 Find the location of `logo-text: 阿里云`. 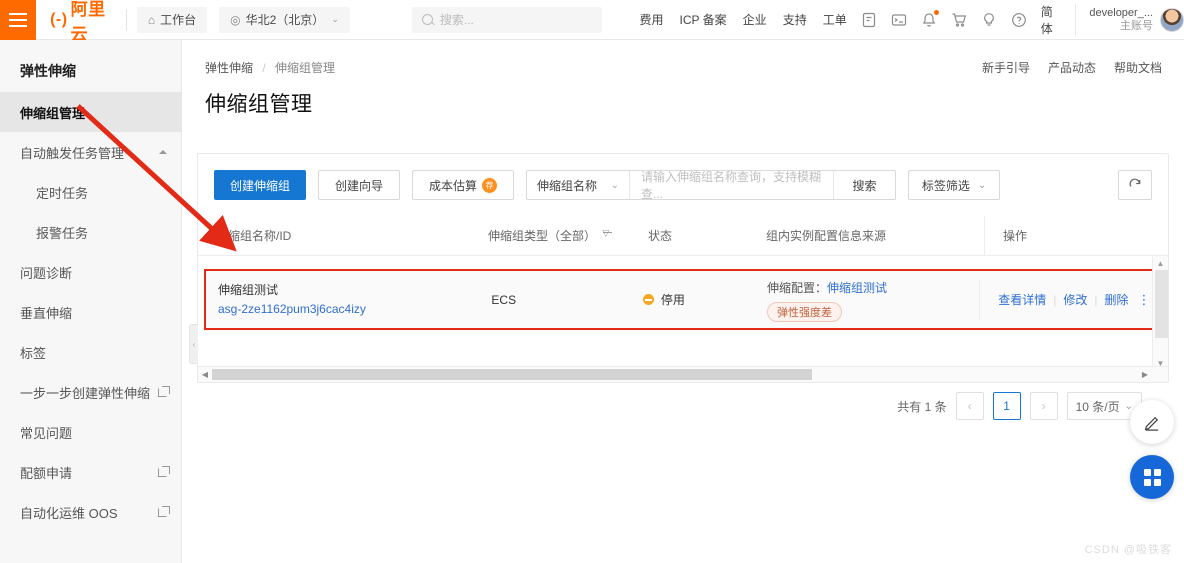

logo-text: 阿里云 is located at coordinates (88, 22).